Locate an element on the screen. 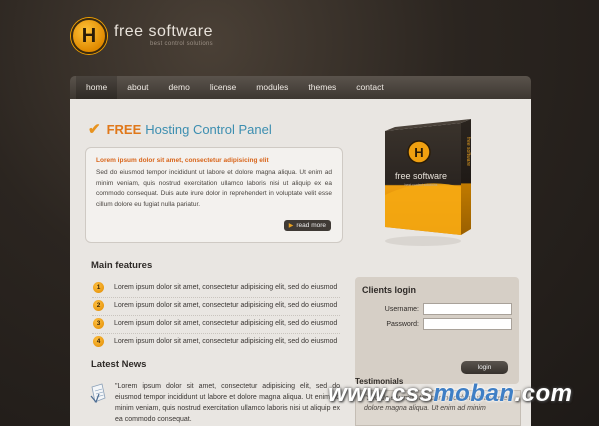  watermark: www.cssmoban.com is located at coordinates (450, 393).